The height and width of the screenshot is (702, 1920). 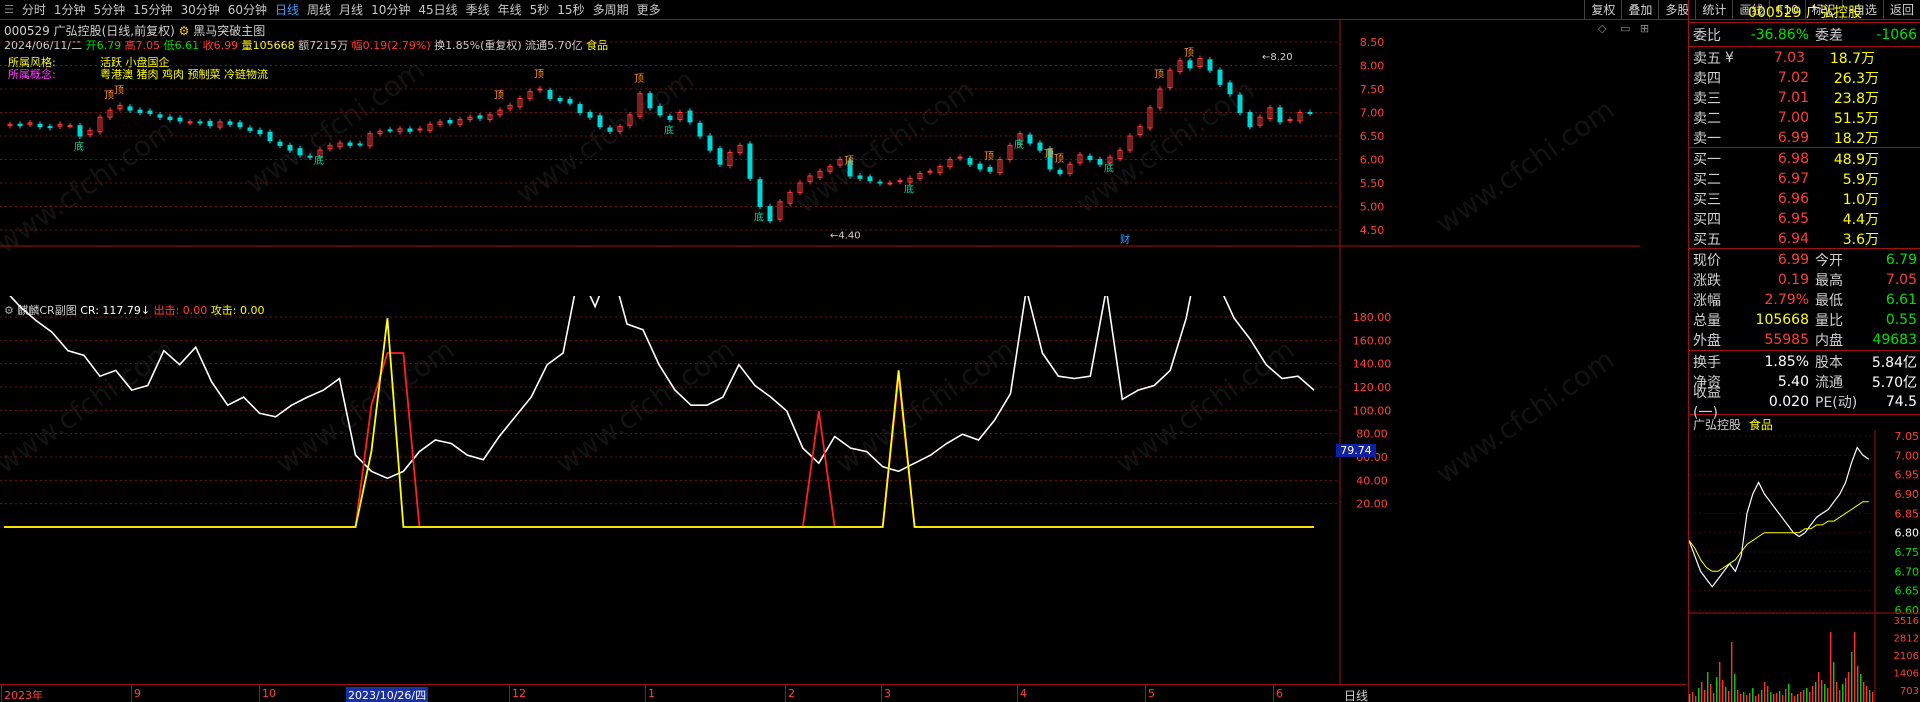 What do you see at coordinates (1125, 239) in the screenshot?
I see `finance-marker: 财` at bounding box center [1125, 239].